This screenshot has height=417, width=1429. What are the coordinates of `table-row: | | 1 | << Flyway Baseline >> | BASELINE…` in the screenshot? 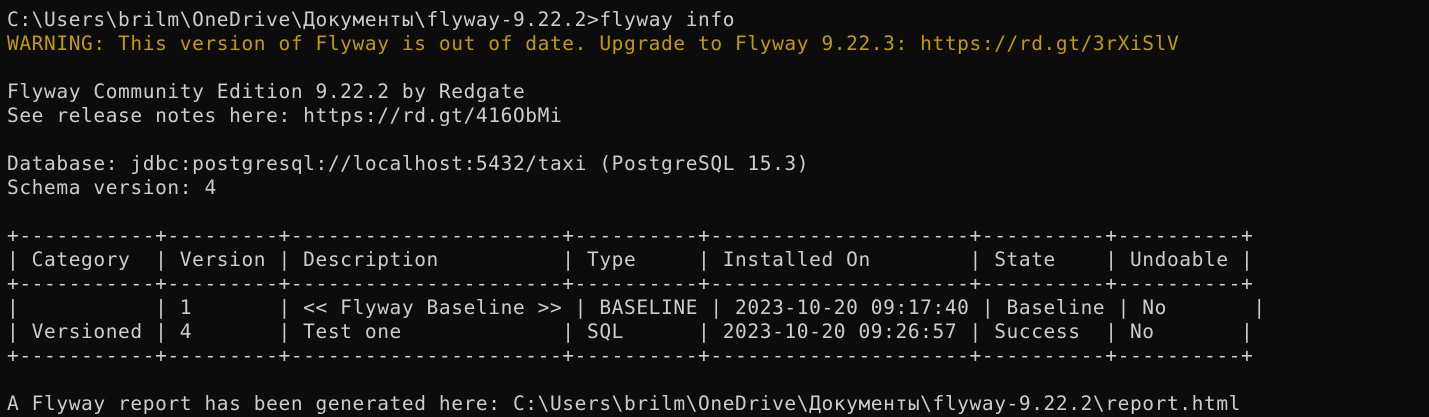 It's located at (636, 307).